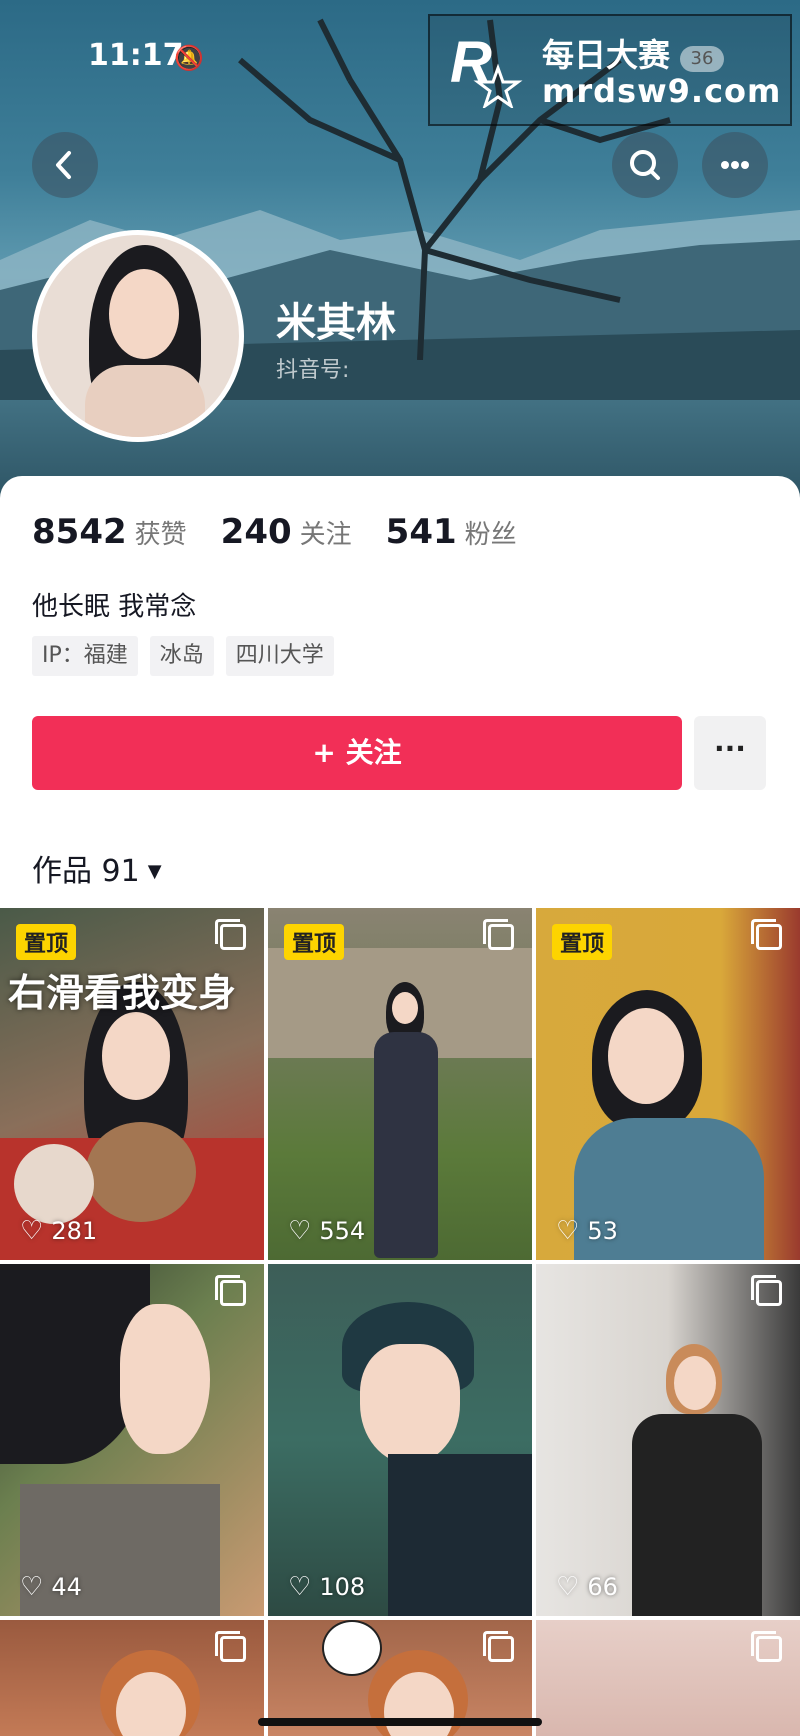 This screenshot has width=800, height=1736. What do you see at coordinates (668, 1440) in the screenshot?
I see `video-tile: ♡ 66` at bounding box center [668, 1440].